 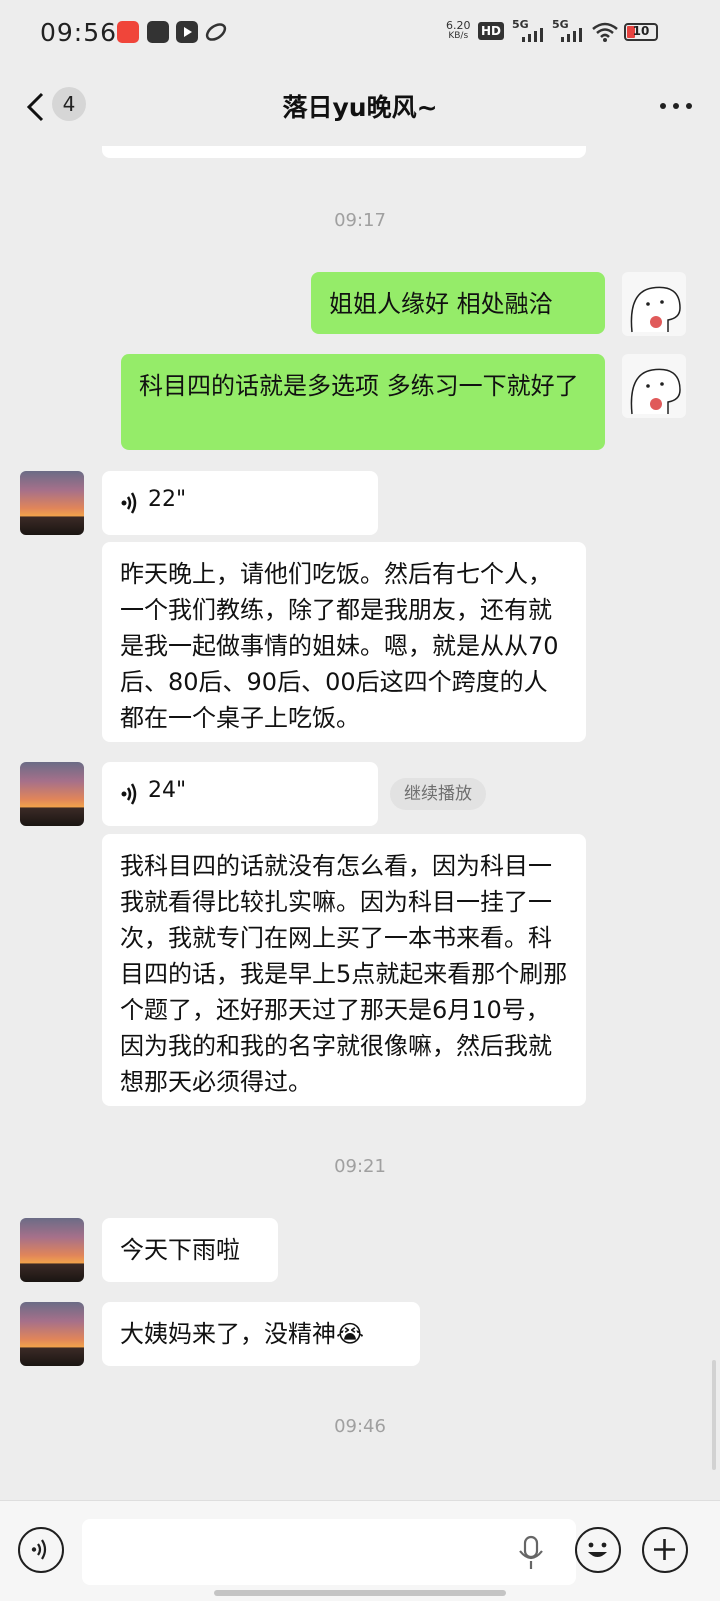 I want to click on voice-message: 22", so click(x=240, y=503).